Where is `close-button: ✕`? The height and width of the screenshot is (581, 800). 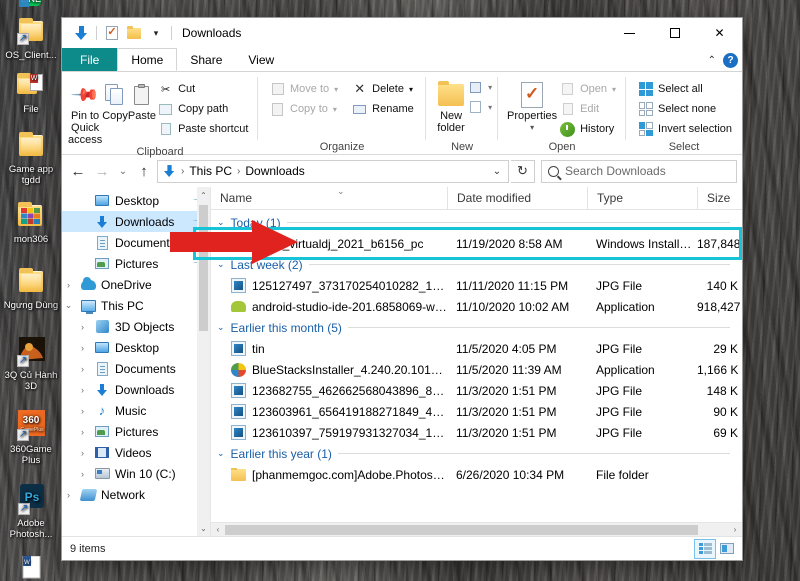 close-button: ✕ is located at coordinates (719, 33).